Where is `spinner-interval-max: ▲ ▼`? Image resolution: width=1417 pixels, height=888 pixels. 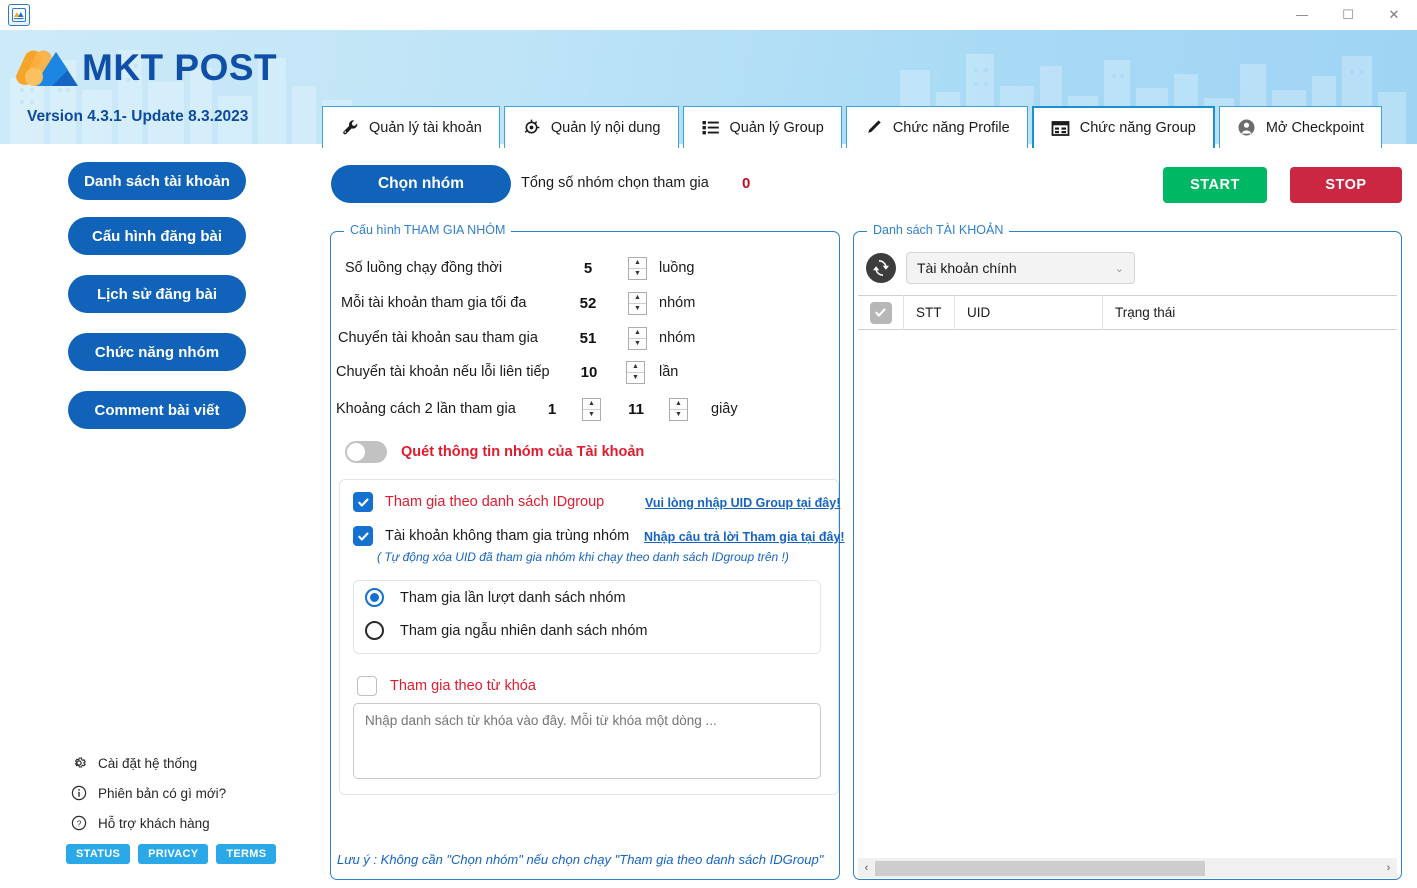 spinner-interval-max: ▲ ▼ is located at coordinates (678, 409).